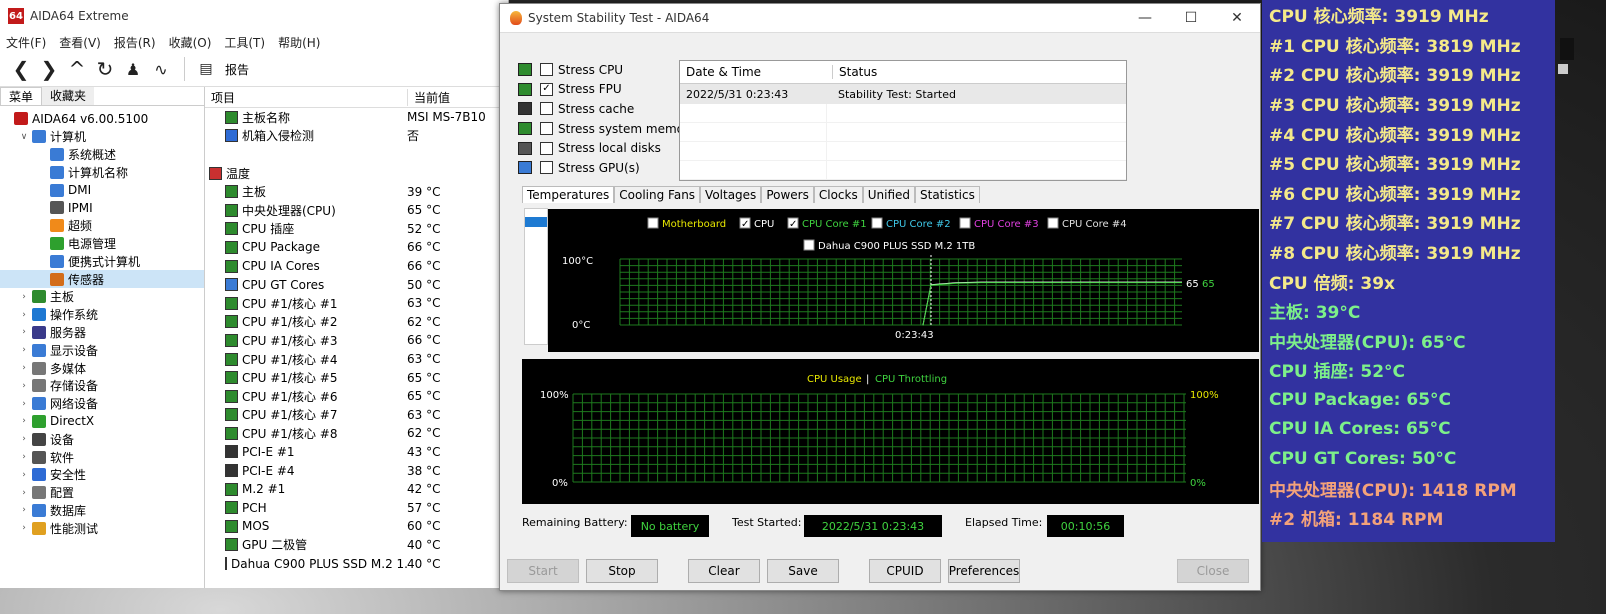 The height and width of the screenshot is (614, 1606). What do you see at coordinates (356, 136) in the screenshot?
I see `sensor-row: 机箱入侵检测 否` at bounding box center [356, 136].